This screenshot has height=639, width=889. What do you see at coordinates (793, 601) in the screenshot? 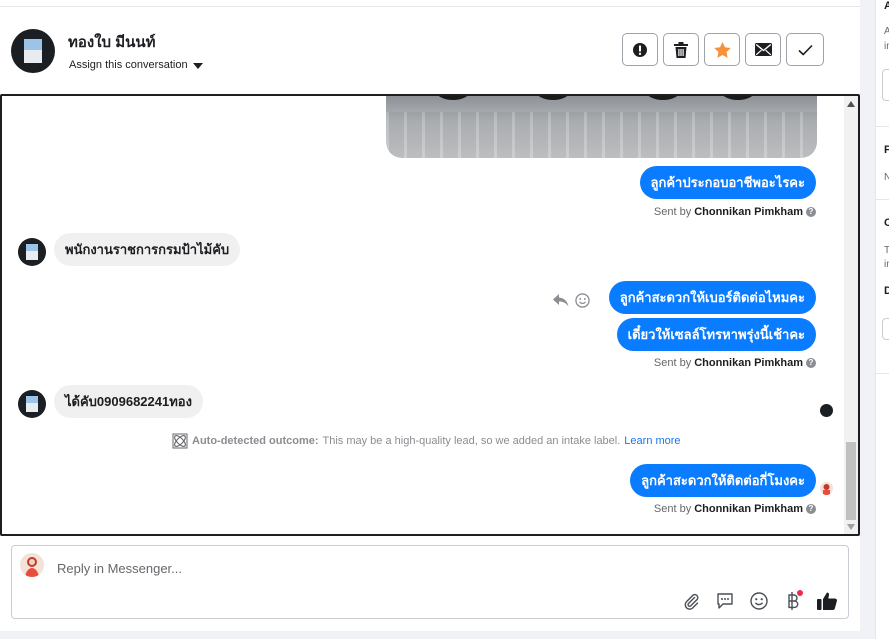
I see `payment-button` at bounding box center [793, 601].